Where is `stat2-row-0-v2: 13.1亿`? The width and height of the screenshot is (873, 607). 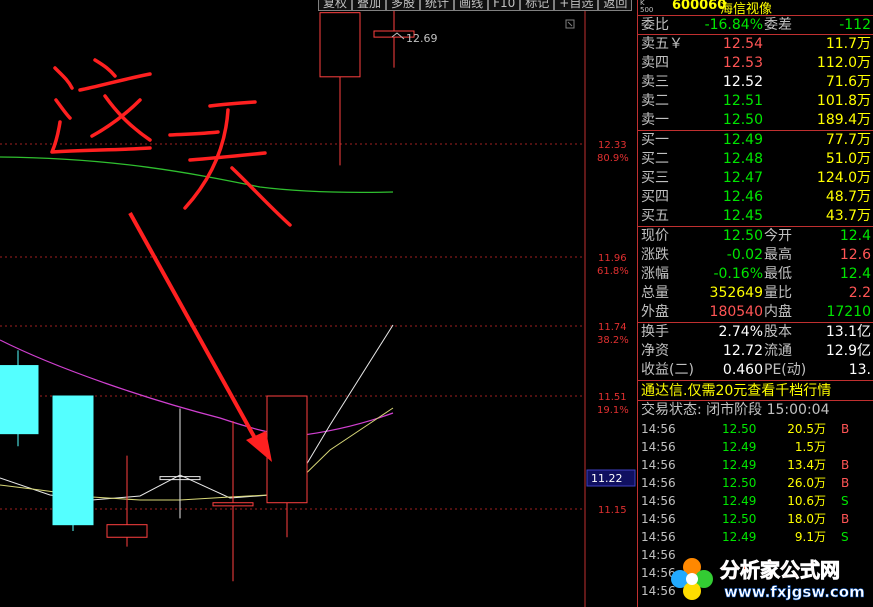
stat2-row-0-v2: 13.1亿 is located at coordinates (848, 332).